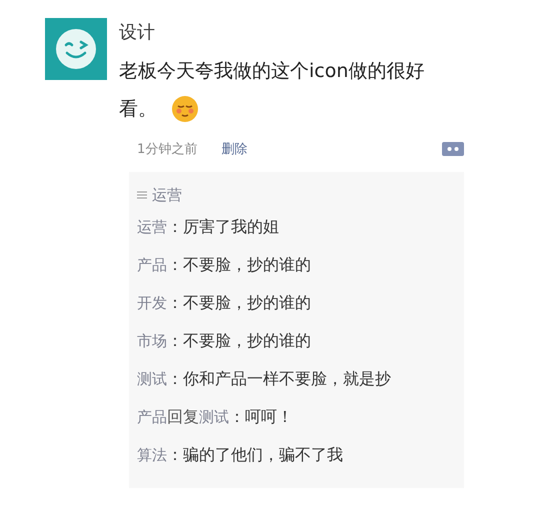 This screenshot has height=507, width=550. What do you see at coordinates (152, 455) in the screenshot?
I see `commenter-name: 算法` at bounding box center [152, 455].